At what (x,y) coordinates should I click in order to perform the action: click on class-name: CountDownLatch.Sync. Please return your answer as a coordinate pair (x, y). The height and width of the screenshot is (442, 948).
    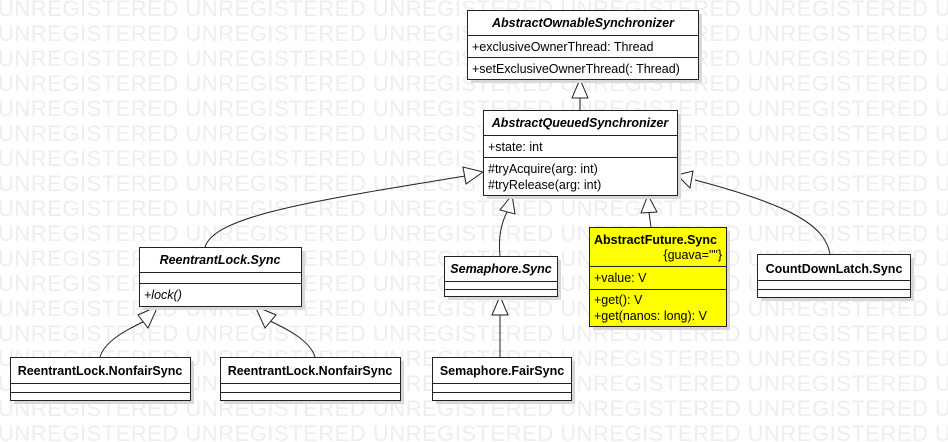
    Looking at the image, I should click on (834, 269).